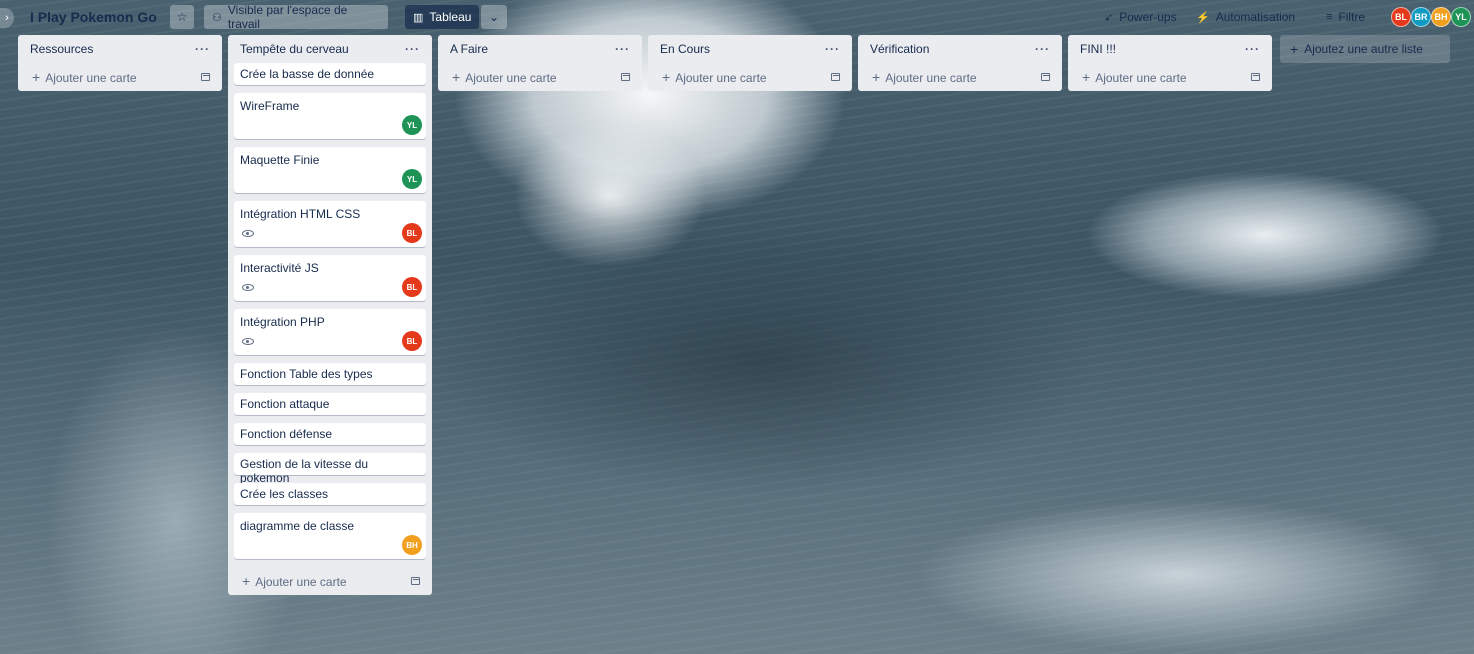 The image size is (1474, 654). I want to click on list-title: En Cours, so click(685, 49).